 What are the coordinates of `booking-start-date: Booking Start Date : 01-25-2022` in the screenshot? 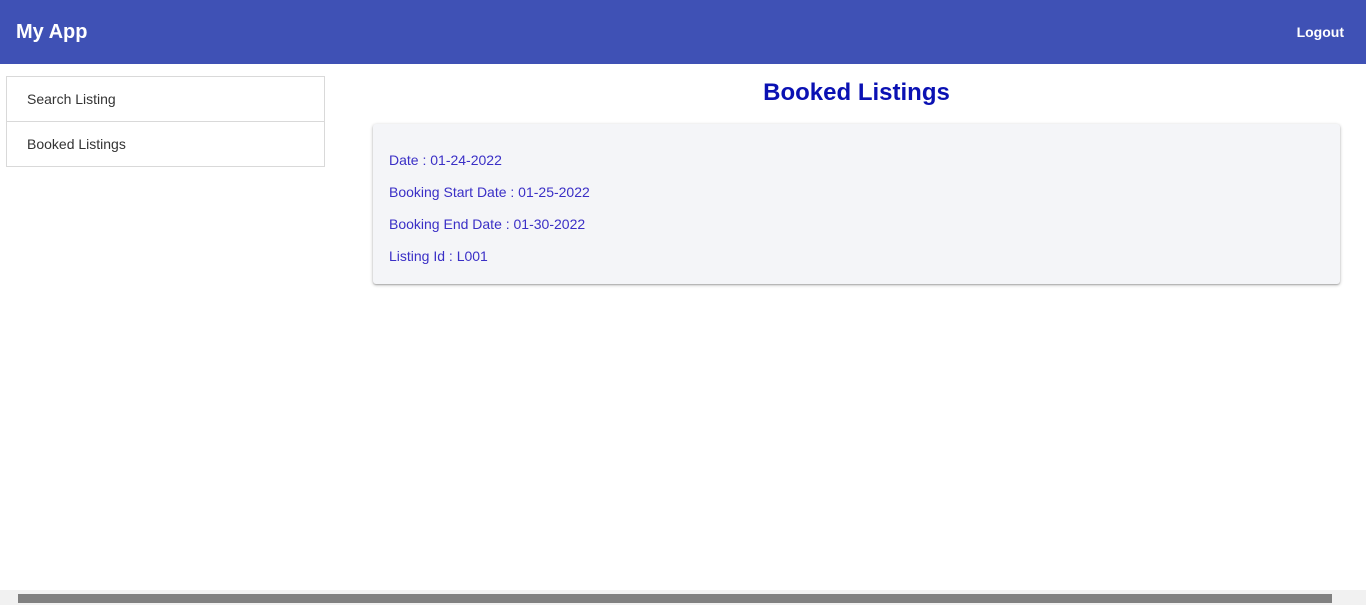 It's located at (489, 192).